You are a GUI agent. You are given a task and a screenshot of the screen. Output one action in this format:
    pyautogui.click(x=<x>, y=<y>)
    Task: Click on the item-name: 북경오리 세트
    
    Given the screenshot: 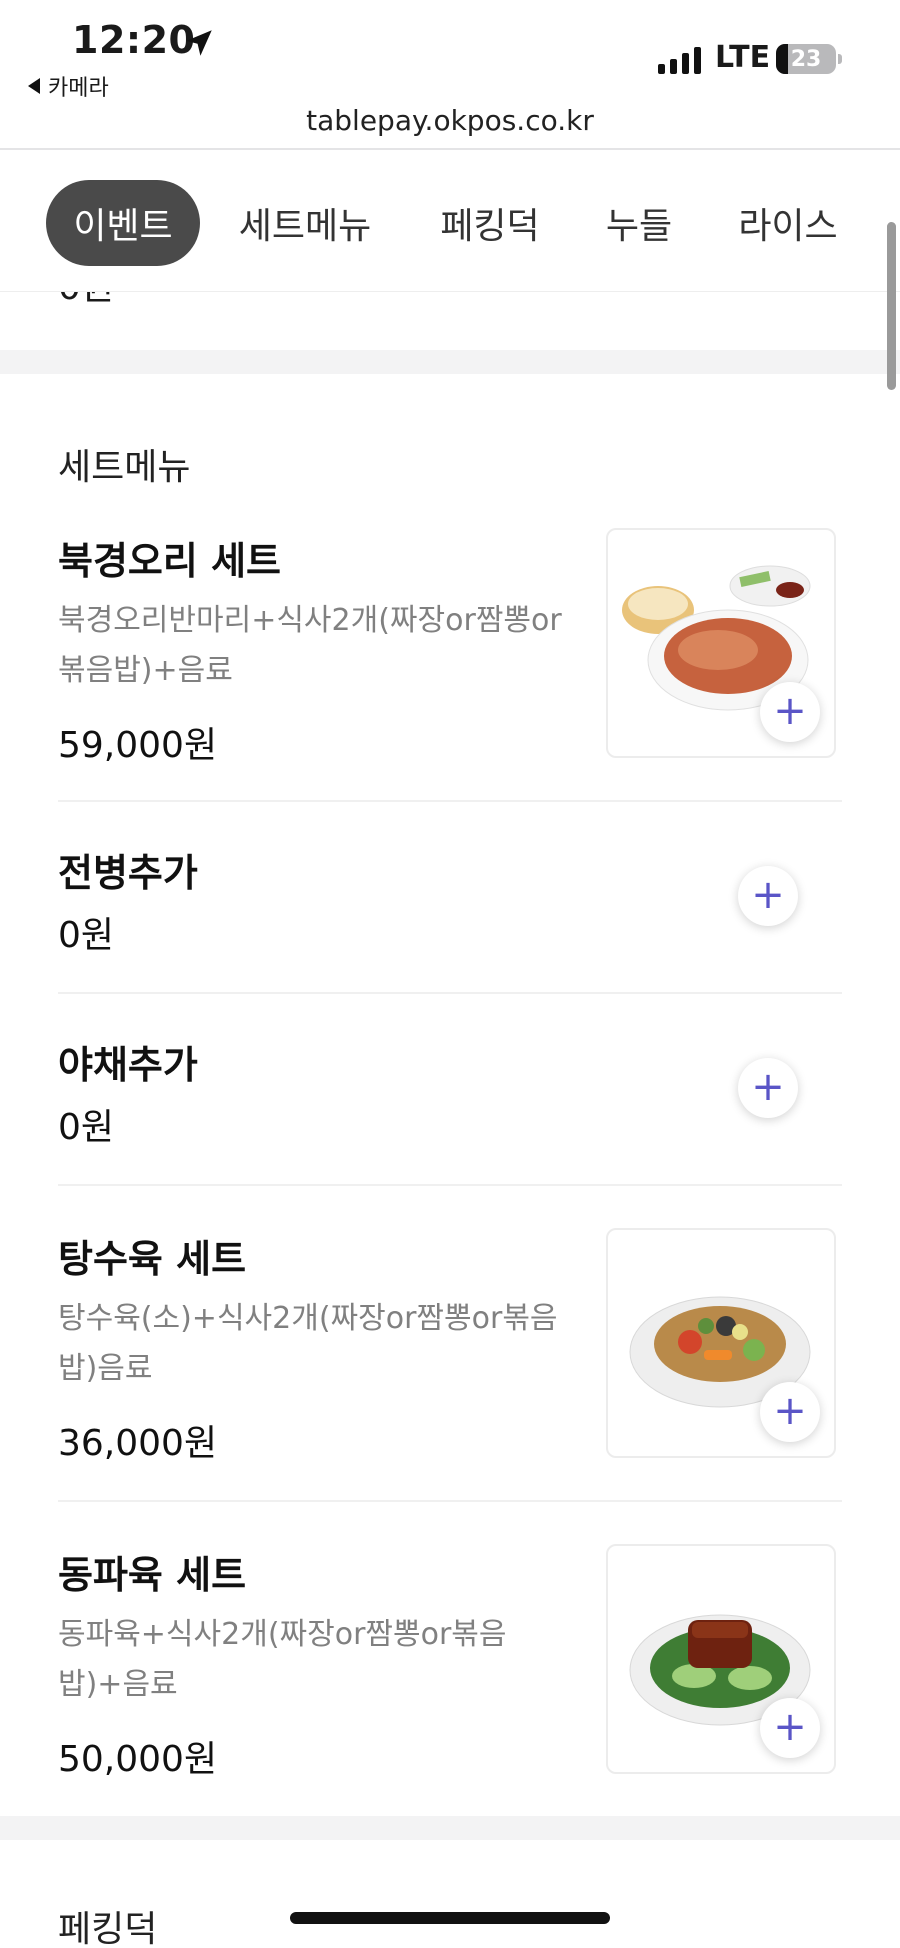 What is the action you would take?
    pyautogui.click(x=169, y=561)
    